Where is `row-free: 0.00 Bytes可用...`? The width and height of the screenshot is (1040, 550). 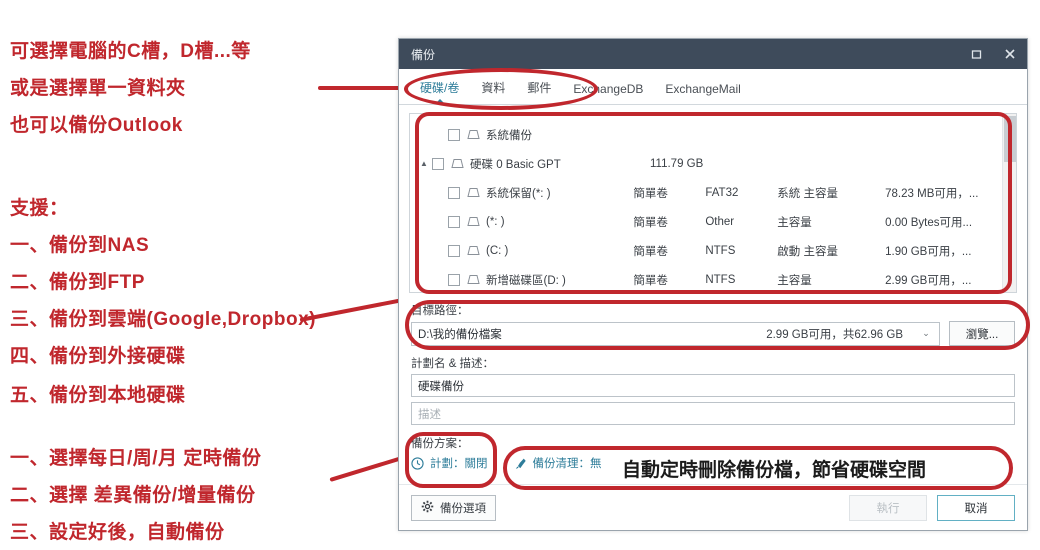 row-free: 0.00 Bytes可用... is located at coordinates (929, 222).